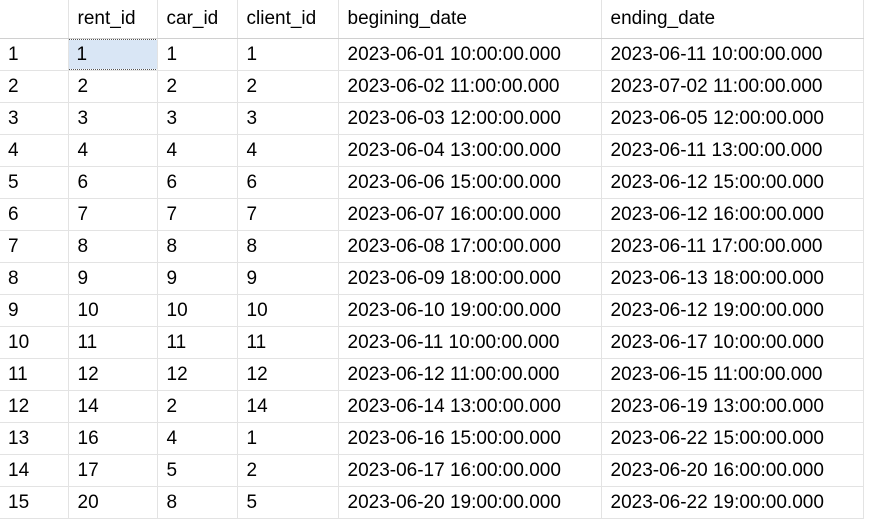  Describe the element at coordinates (732, 342) in the screenshot. I see `cell-ending-date: 2023-06-17 10:00:00.000` at that location.